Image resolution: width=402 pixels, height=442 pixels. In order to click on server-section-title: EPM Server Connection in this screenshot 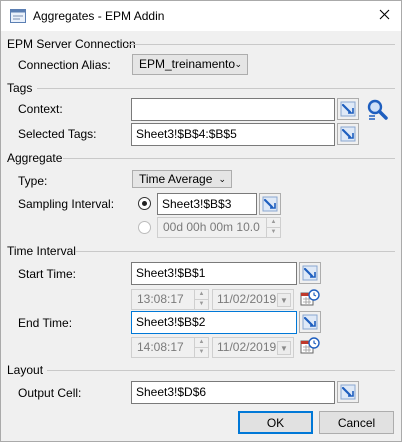, I will do `click(71, 44)`.